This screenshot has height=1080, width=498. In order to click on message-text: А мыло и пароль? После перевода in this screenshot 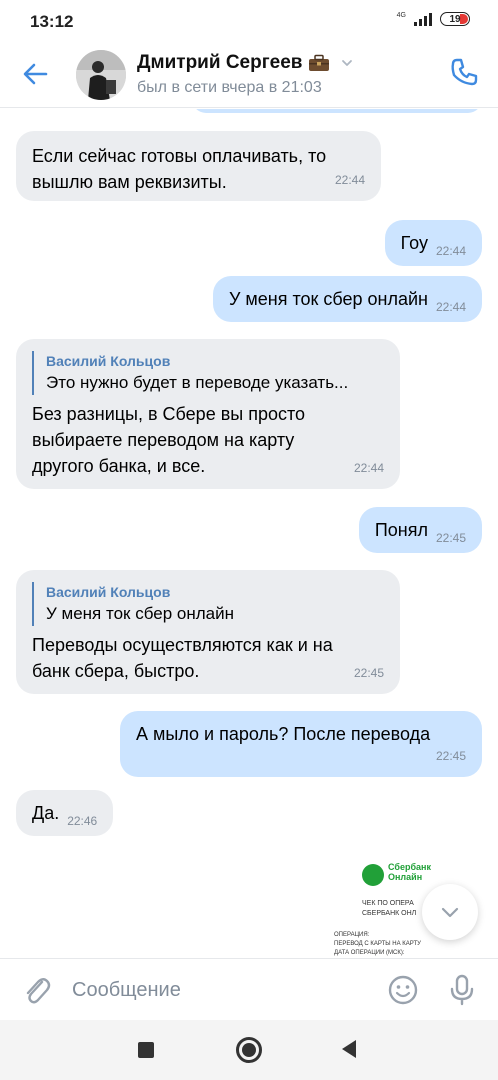, I will do `click(283, 734)`.